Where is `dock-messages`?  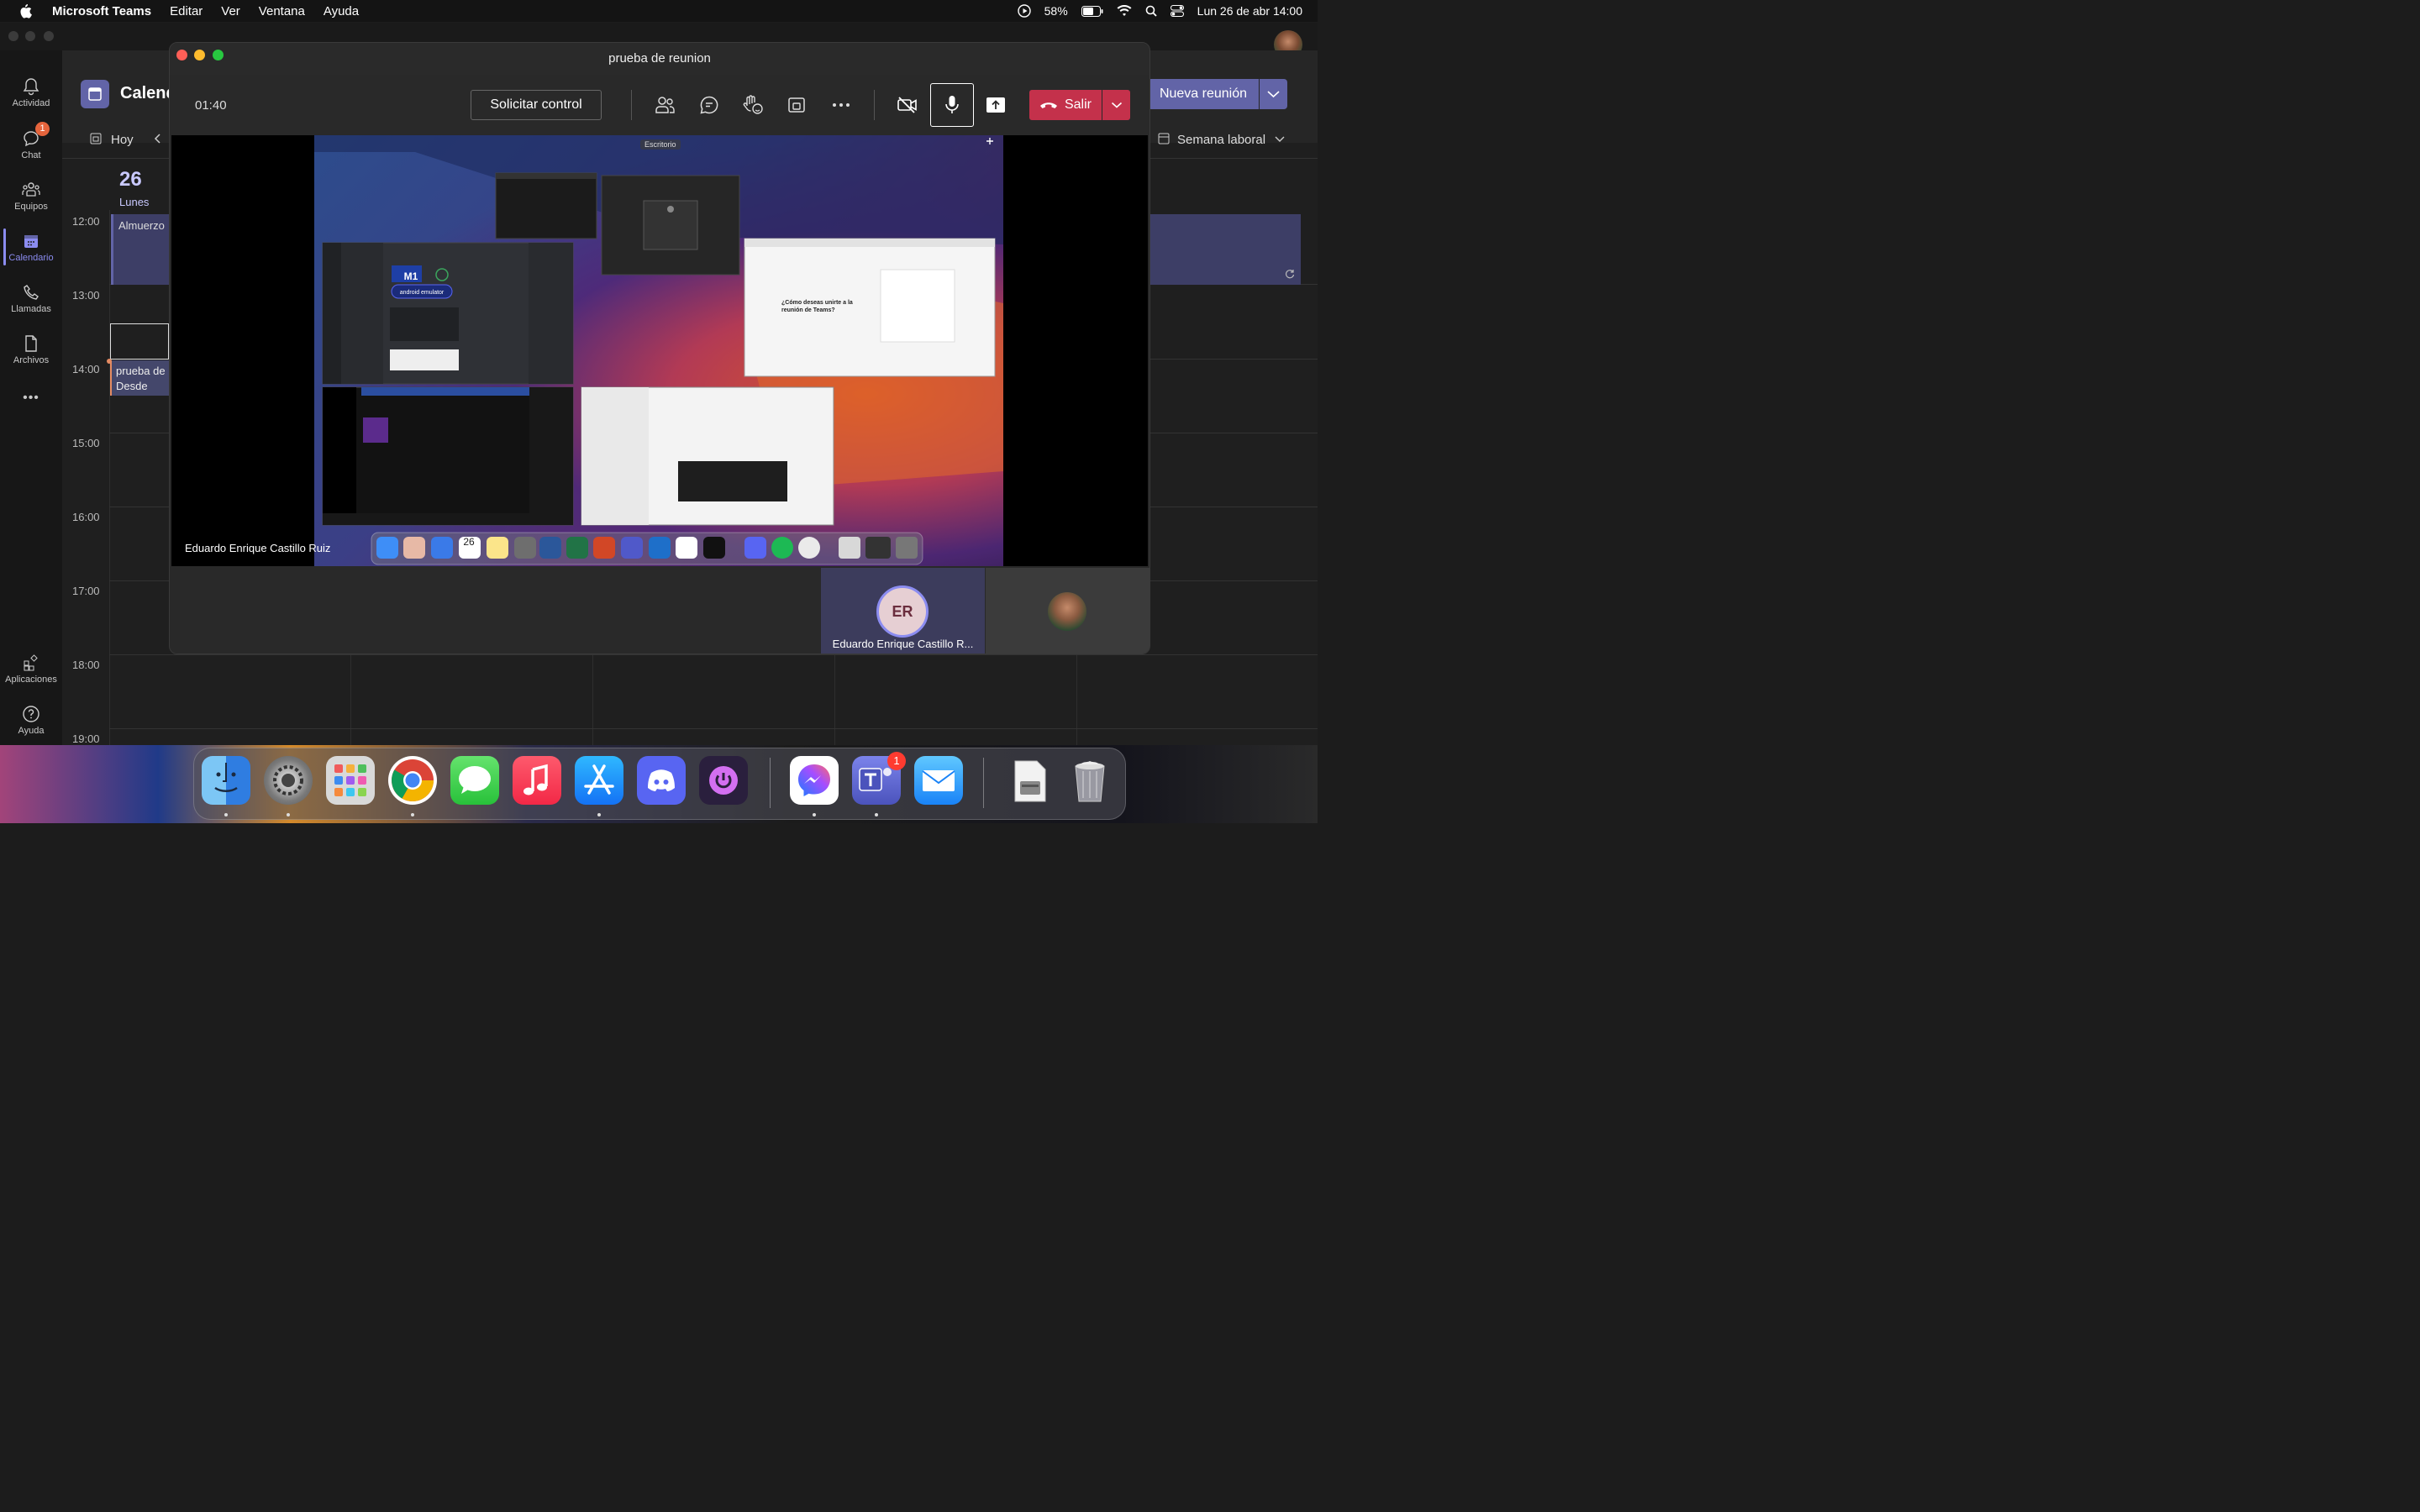
dock-messages is located at coordinates (475, 780).